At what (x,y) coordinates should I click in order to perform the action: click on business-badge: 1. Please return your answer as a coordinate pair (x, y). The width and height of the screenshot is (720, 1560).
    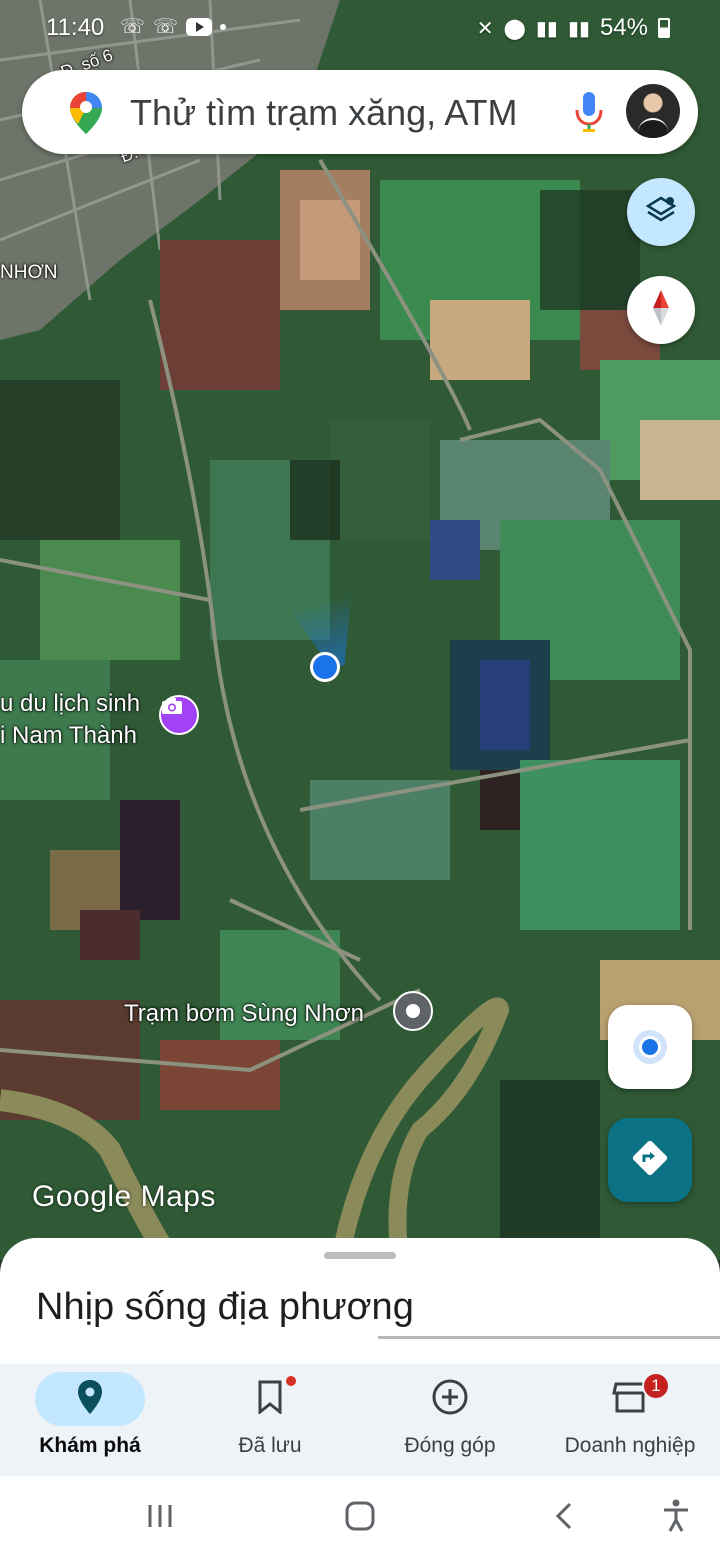
    Looking at the image, I should click on (656, 1386).